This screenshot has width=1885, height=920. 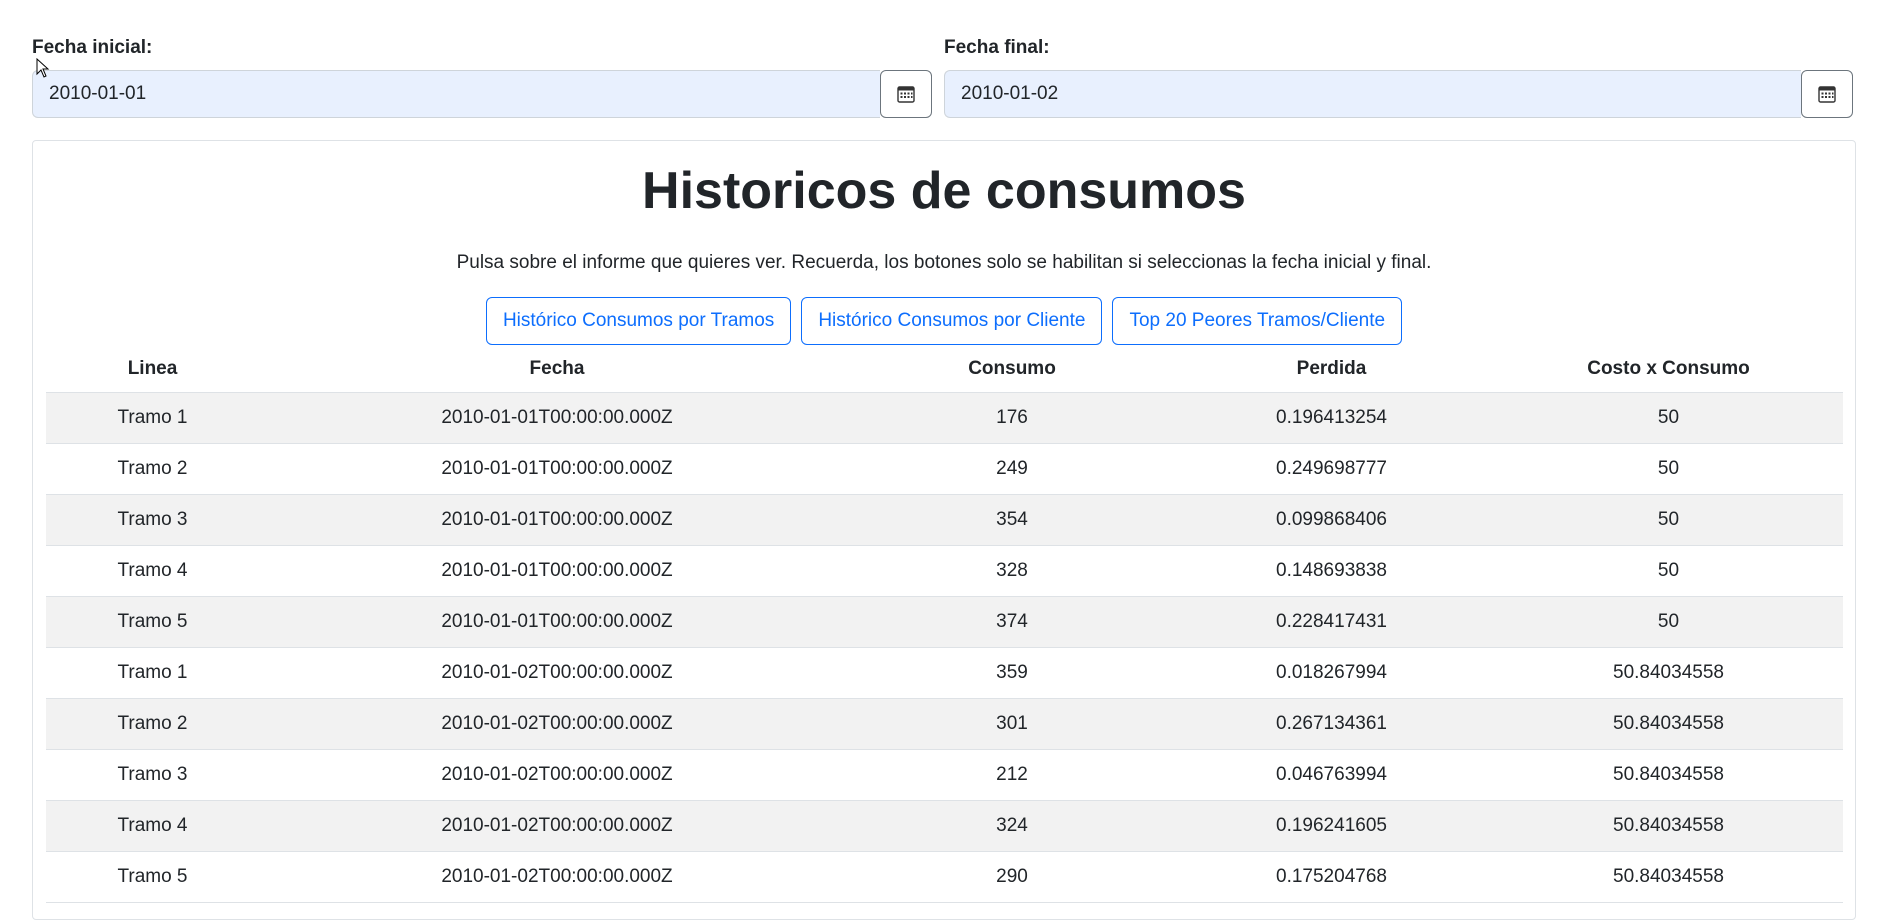 What do you see at coordinates (1372, 94) in the screenshot?
I see `end-date-input: 2010-01-02` at bounding box center [1372, 94].